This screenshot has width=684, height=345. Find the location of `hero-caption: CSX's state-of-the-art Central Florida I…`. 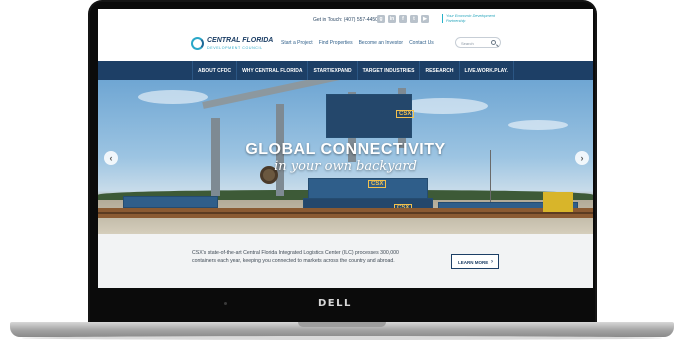

hero-caption: CSX's state-of-the-art Central Florida I… is located at coordinates (345, 261).